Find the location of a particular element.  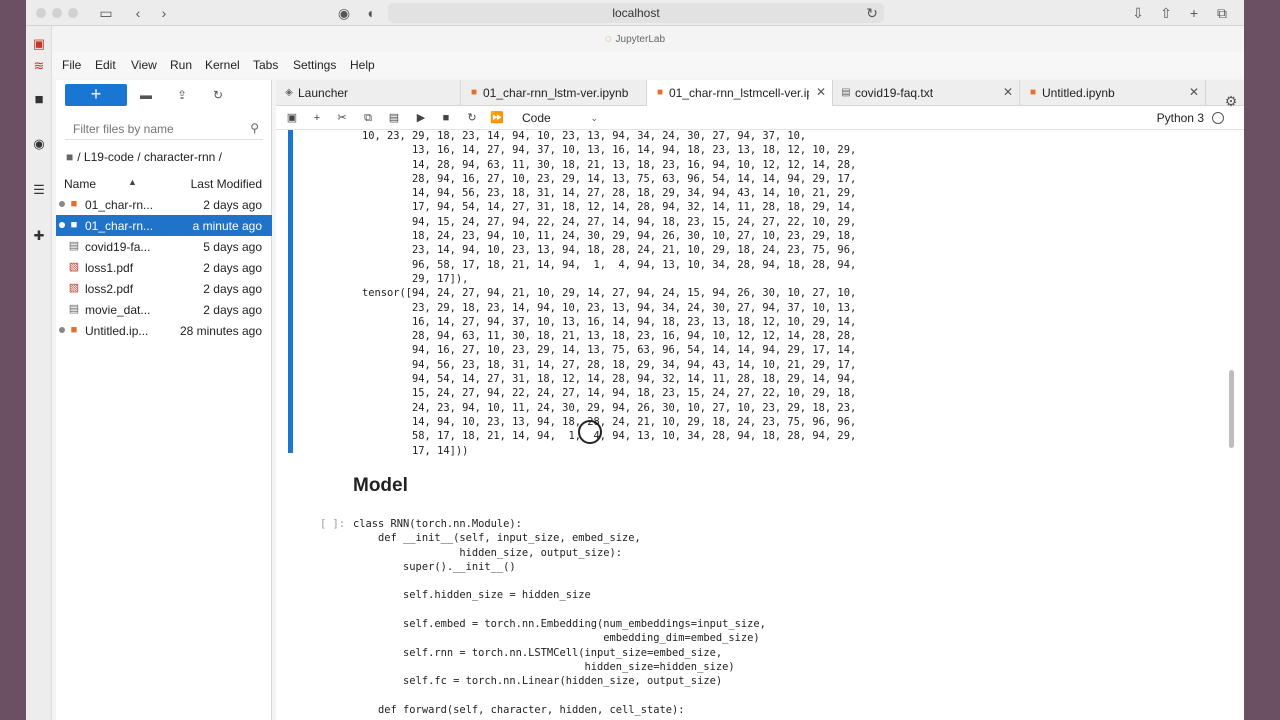

tab-covid19-faq: ▤ covid19-faq.txt ✕ is located at coordinates (926, 93).